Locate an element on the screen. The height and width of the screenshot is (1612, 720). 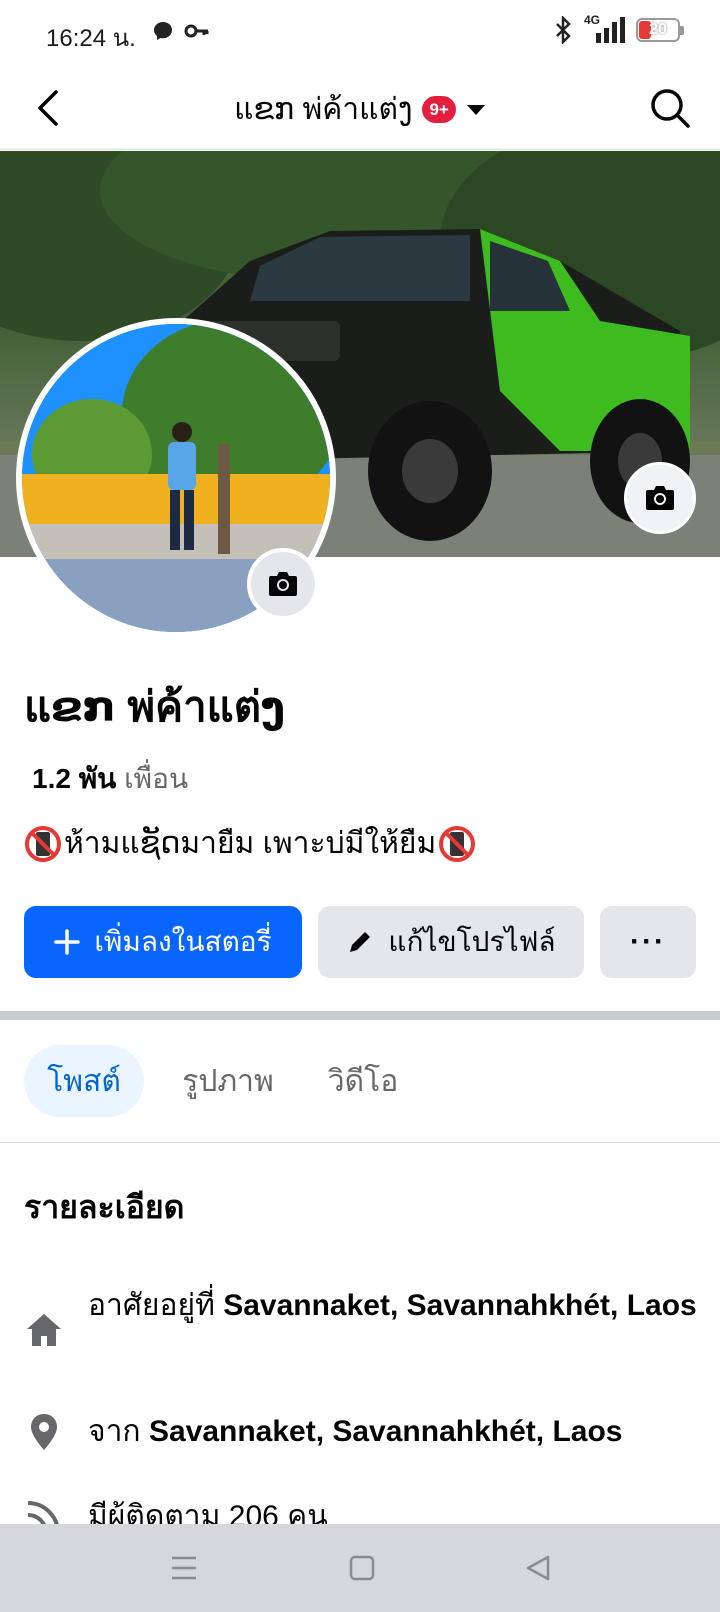
from-value: Savannaket, Savannahkhét, Laos is located at coordinates (386, 1431).